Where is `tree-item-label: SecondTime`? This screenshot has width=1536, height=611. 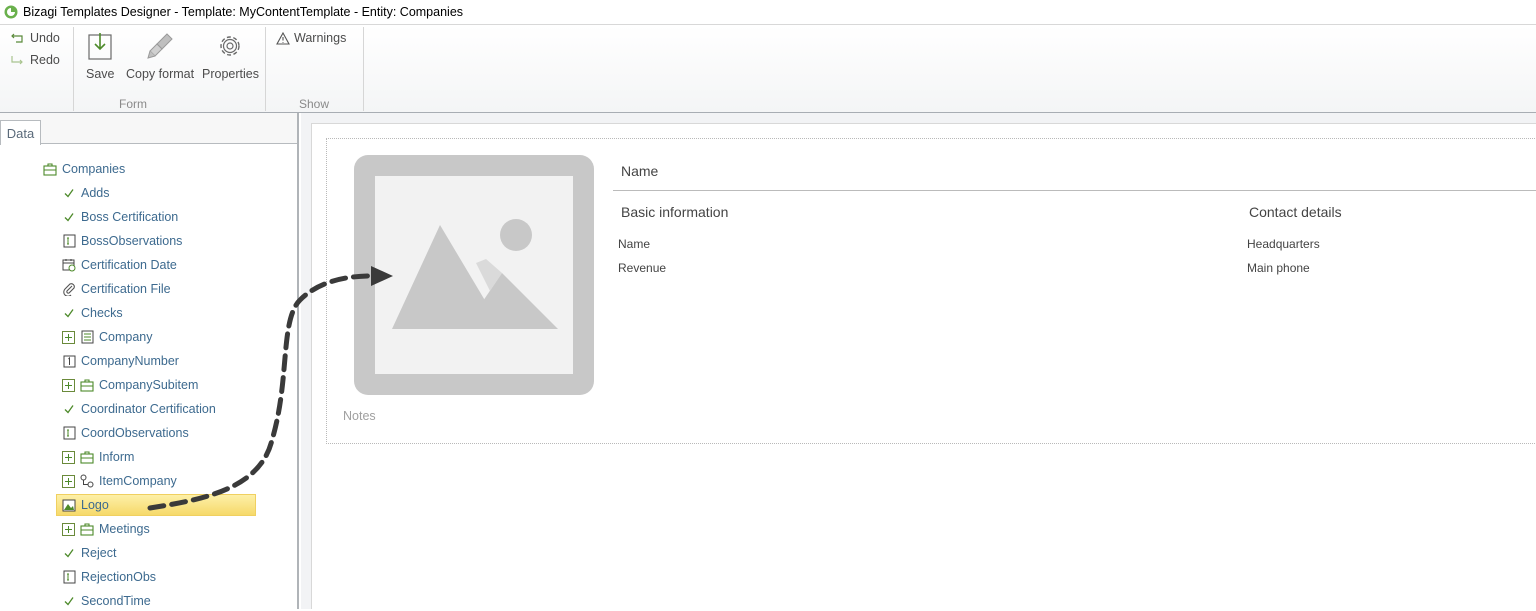
tree-item-label: SecondTime is located at coordinates (116, 601).